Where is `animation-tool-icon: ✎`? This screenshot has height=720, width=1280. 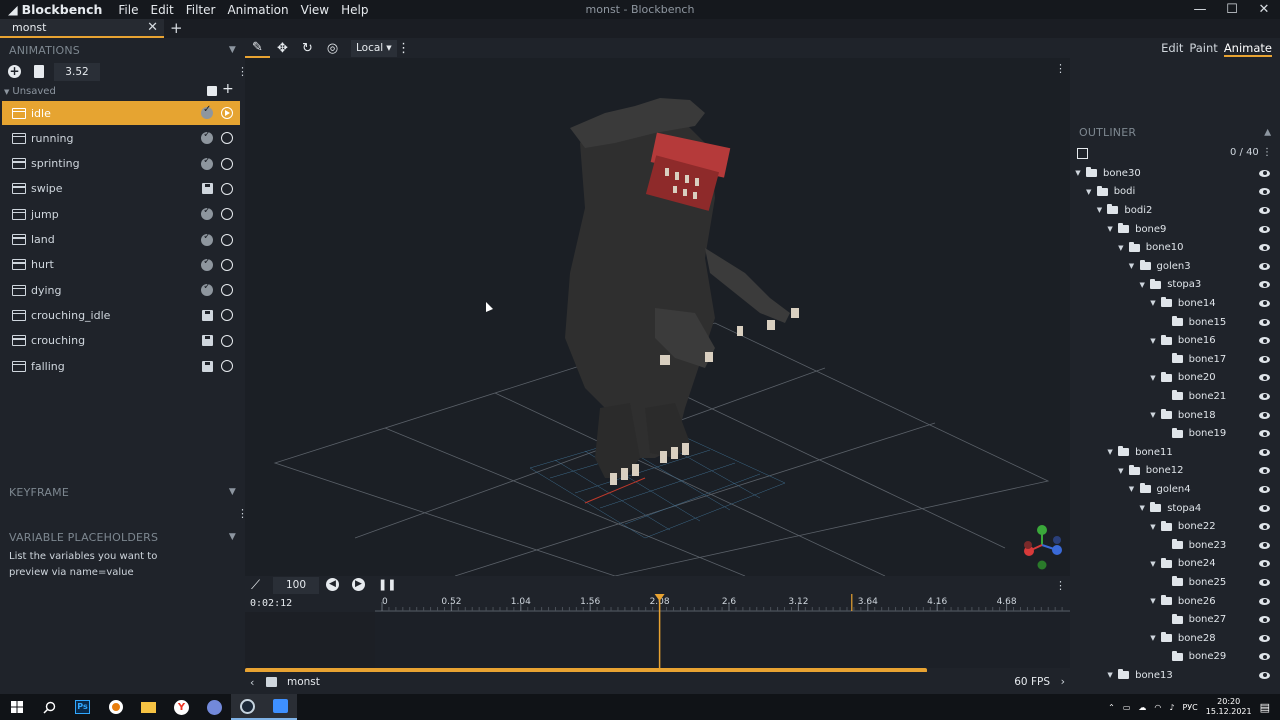
animation-tool-icon: ✎ is located at coordinates (257, 48).